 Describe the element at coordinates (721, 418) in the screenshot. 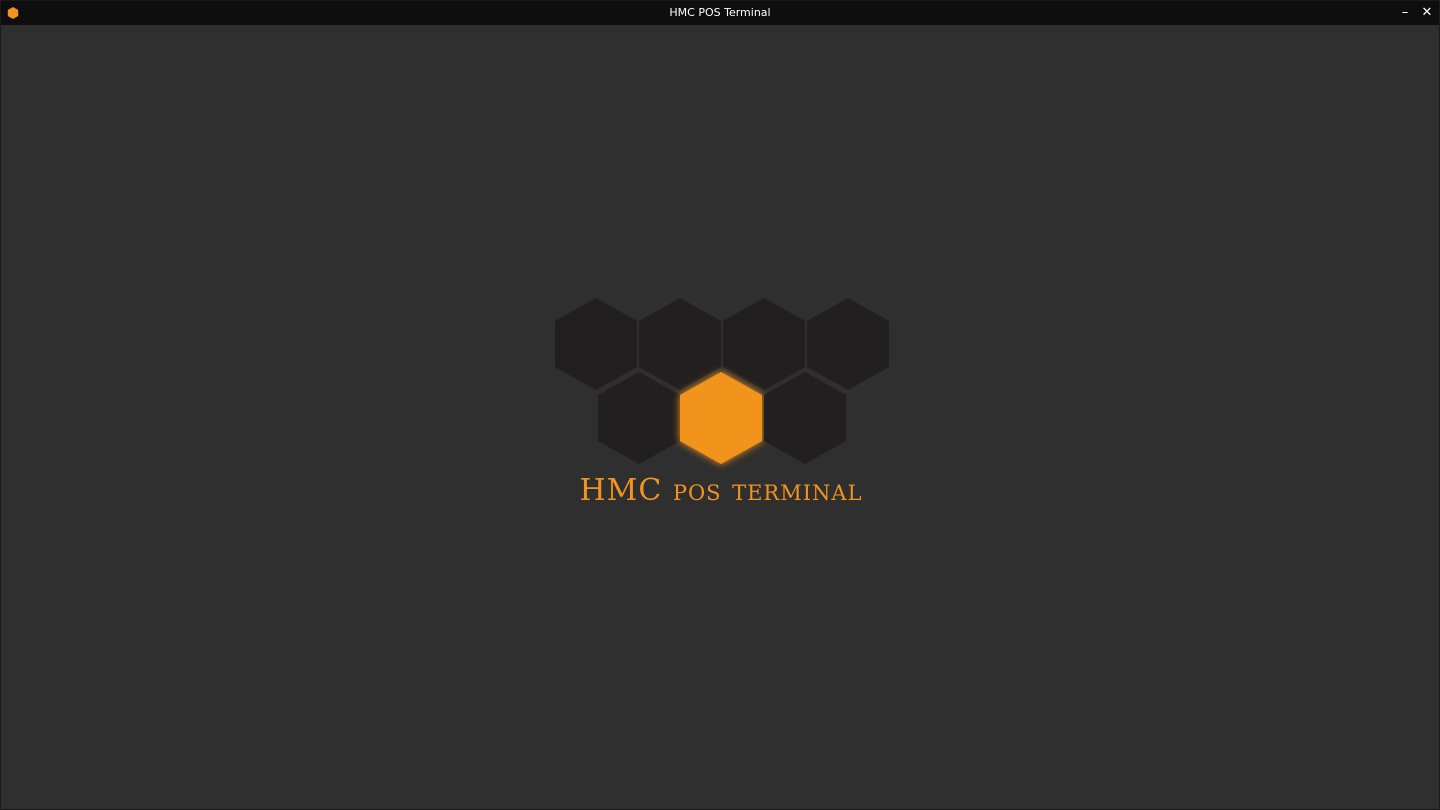

I see `hex-cell-highlight` at that location.